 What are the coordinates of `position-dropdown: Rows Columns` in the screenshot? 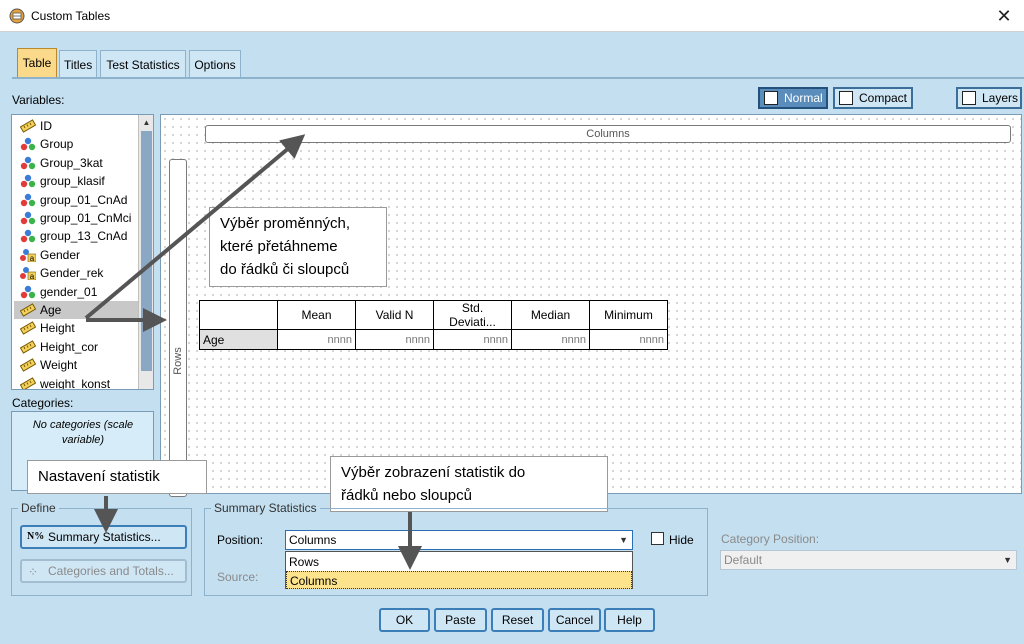 It's located at (459, 570).